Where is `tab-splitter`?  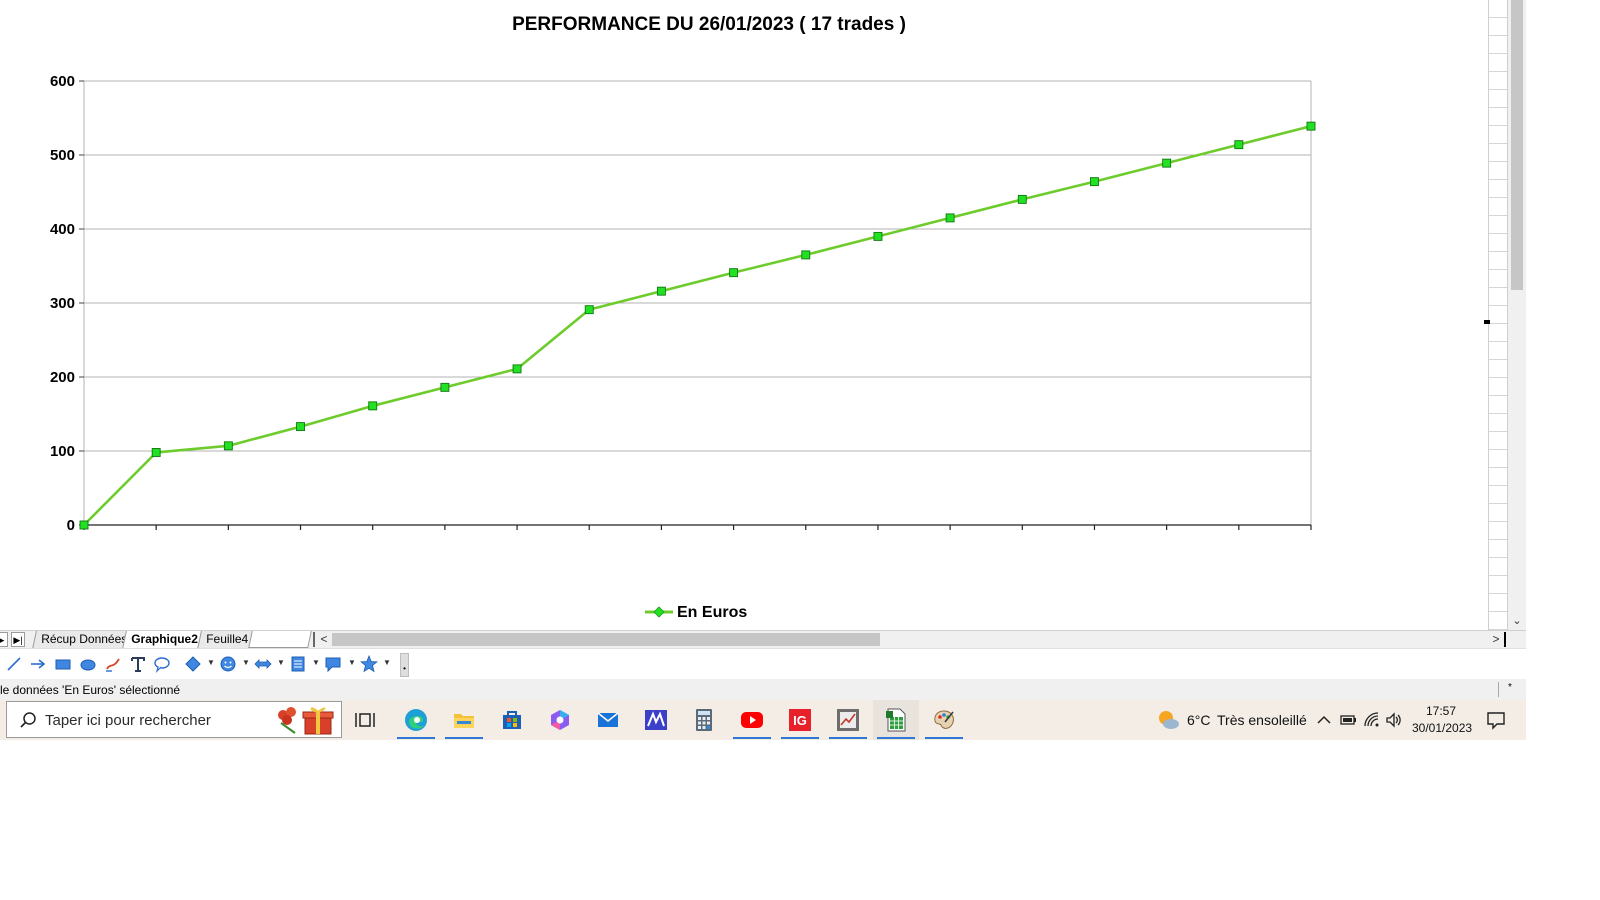 tab-splitter is located at coordinates (314, 639).